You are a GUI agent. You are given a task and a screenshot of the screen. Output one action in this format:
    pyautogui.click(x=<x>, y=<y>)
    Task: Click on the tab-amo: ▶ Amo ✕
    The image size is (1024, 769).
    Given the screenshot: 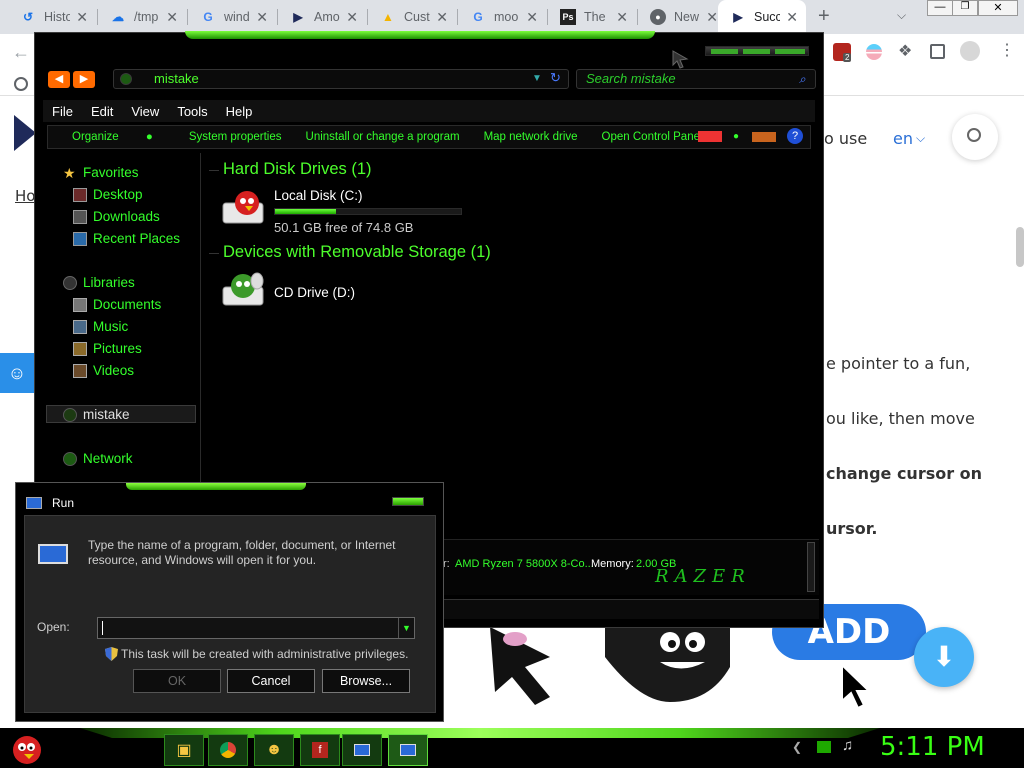 What is the action you would take?
    pyautogui.click(x=322, y=17)
    